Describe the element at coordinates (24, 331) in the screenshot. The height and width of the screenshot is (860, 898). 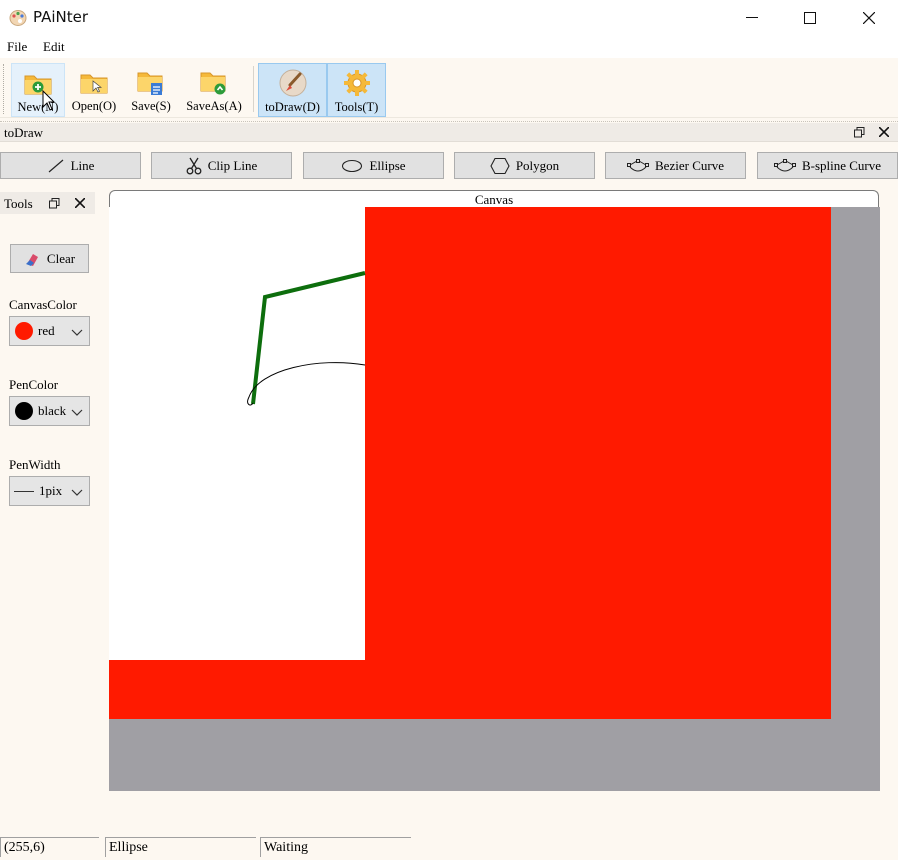
I see `red-swatch-icon` at that location.